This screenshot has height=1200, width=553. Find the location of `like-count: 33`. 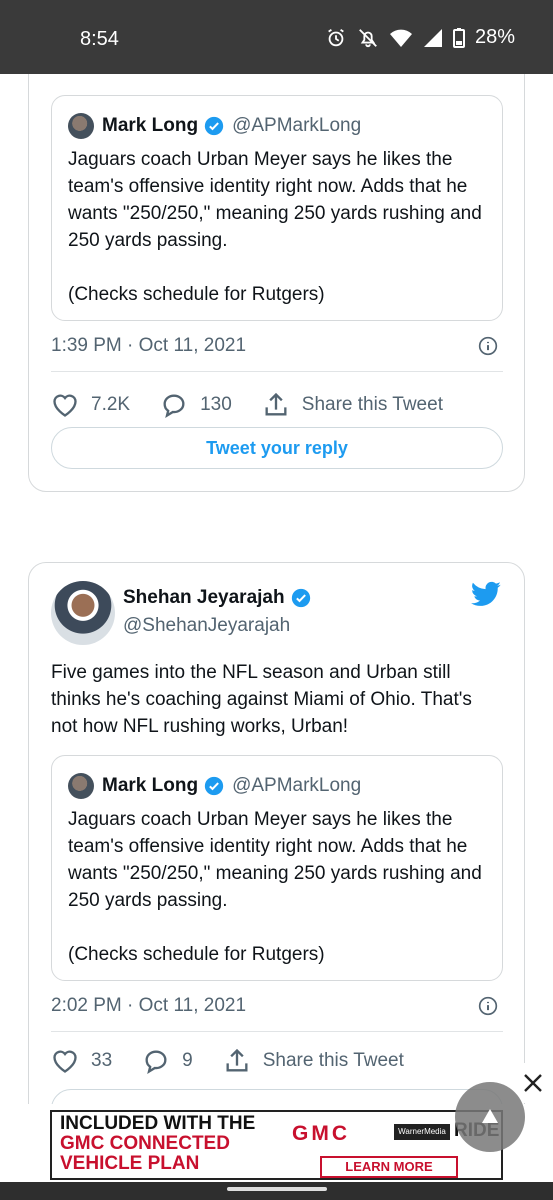

like-count: 33 is located at coordinates (102, 1060).